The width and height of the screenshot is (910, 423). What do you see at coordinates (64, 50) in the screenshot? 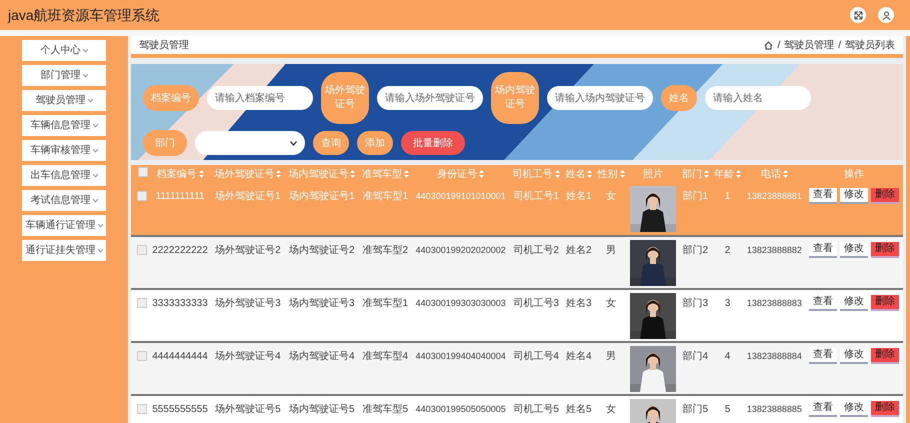
I see `sidebar-item: 个人中心` at bounding box center [64, 50].